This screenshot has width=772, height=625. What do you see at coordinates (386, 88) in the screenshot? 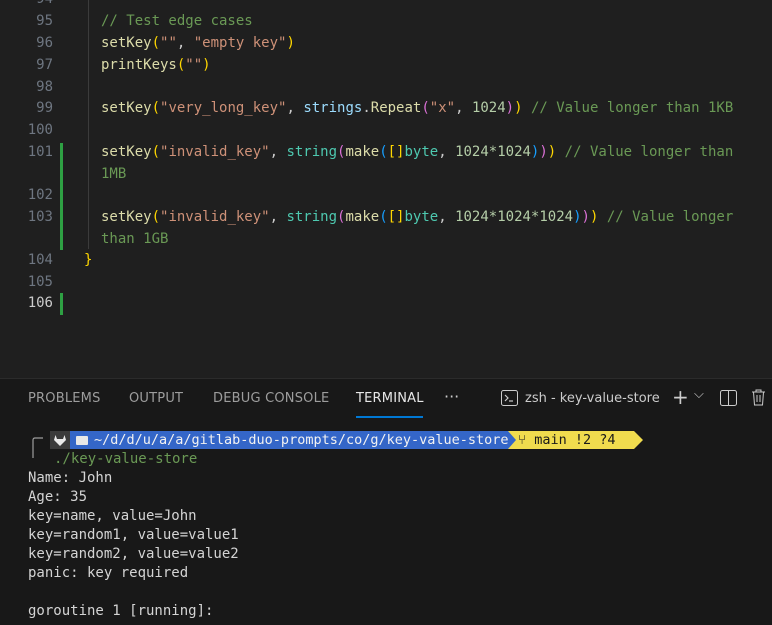
I see `code-line: 98` at bounding box center [386, 88].